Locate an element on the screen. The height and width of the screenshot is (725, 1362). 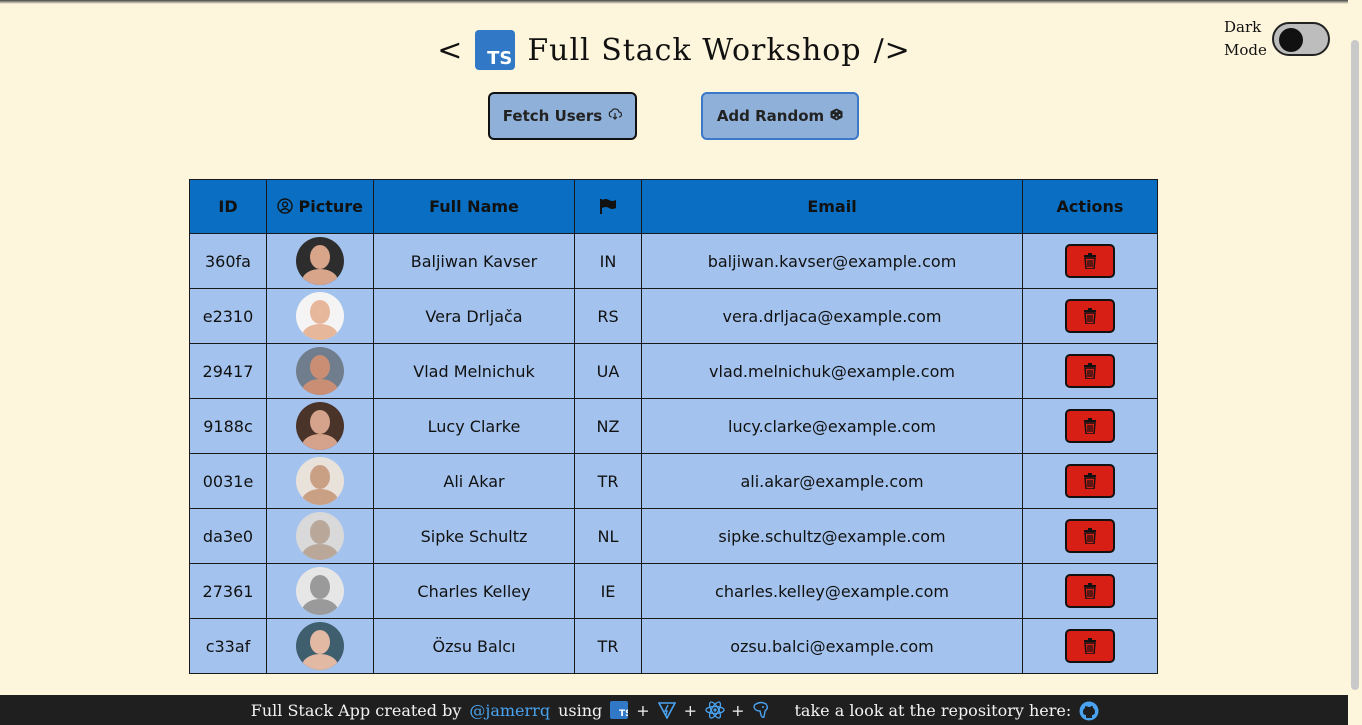
footer-using-text: using is located at coordinates (580, 710).